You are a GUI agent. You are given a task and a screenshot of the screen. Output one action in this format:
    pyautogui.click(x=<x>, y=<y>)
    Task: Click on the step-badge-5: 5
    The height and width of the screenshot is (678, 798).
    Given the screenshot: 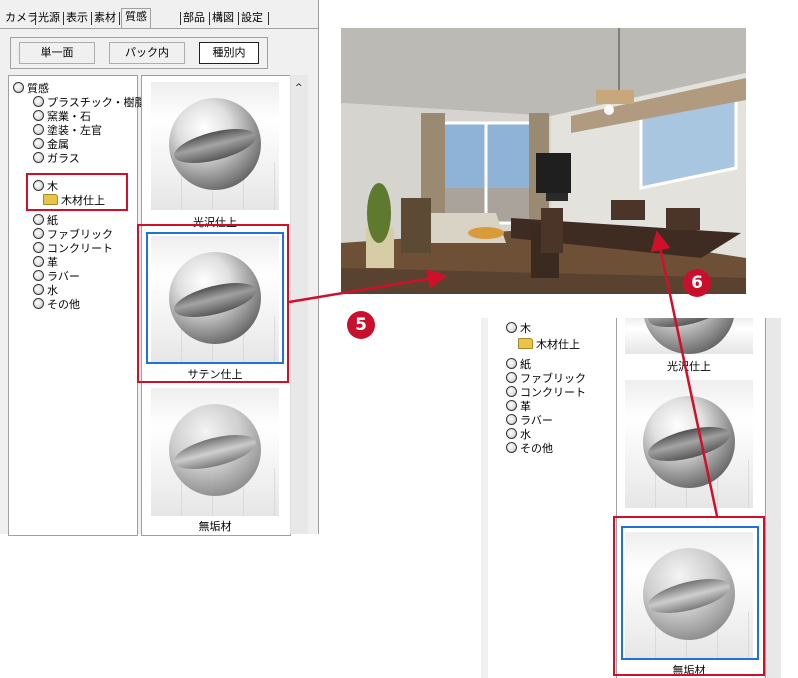 What is the action you would take?
    pyautogui.click(x=361, y=325)
    